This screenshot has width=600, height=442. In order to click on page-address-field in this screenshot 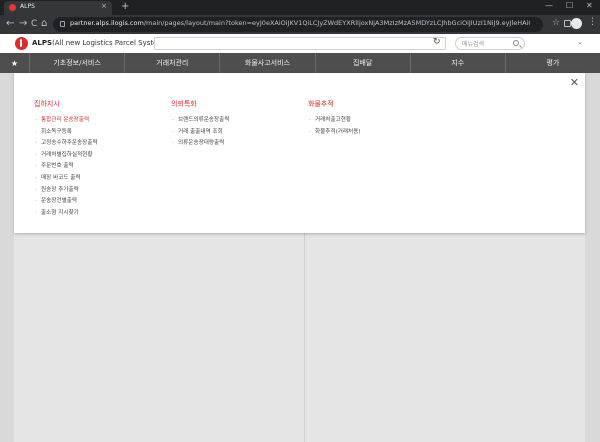, I will do `click(300, 43)`.